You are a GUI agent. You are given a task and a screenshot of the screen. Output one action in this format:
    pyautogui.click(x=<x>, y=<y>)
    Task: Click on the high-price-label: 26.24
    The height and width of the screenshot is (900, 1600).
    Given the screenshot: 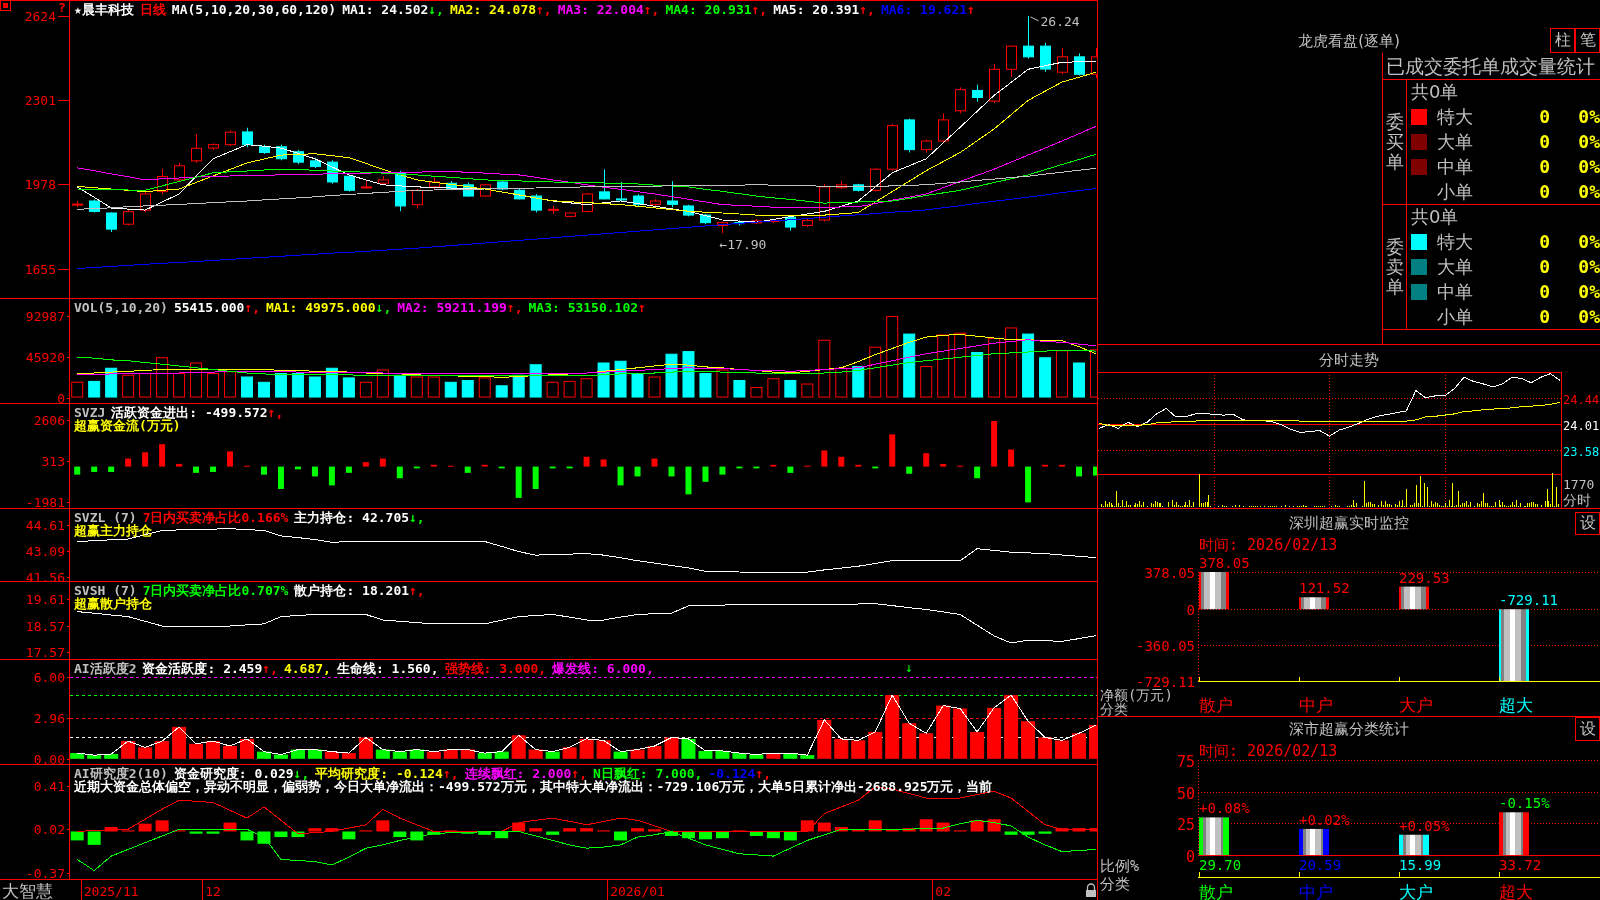 What is the action you would take?
    pyautogui.click(x=1055, y=21)
    